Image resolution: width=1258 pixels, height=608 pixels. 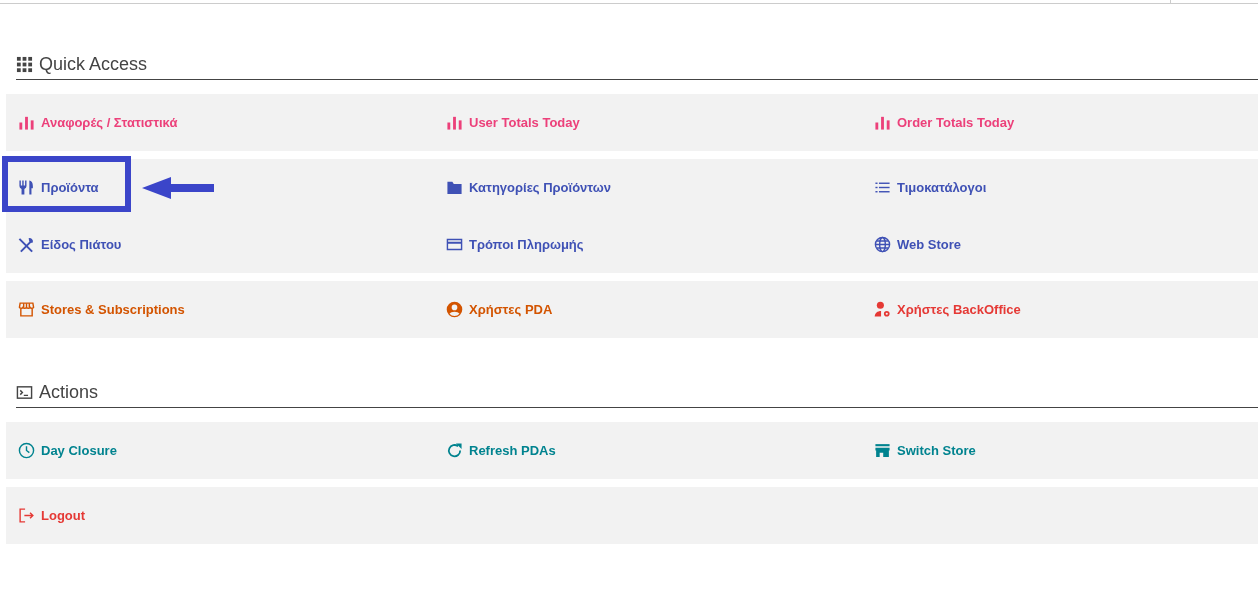 I want to click on fork-knife-icon, so click(x=26, y=187).